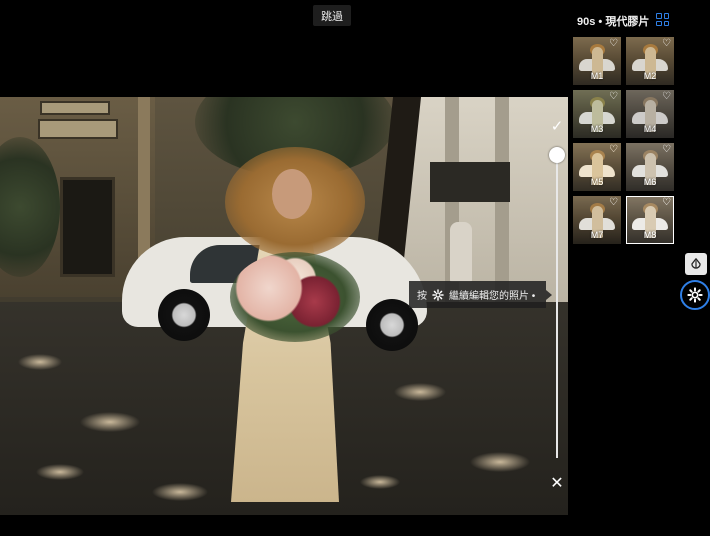 The height and width of the screenshot is (536, 710). Describe the element at coordinates (557, 302) in the screenshot. I see `intensity-slider-track` at that location.